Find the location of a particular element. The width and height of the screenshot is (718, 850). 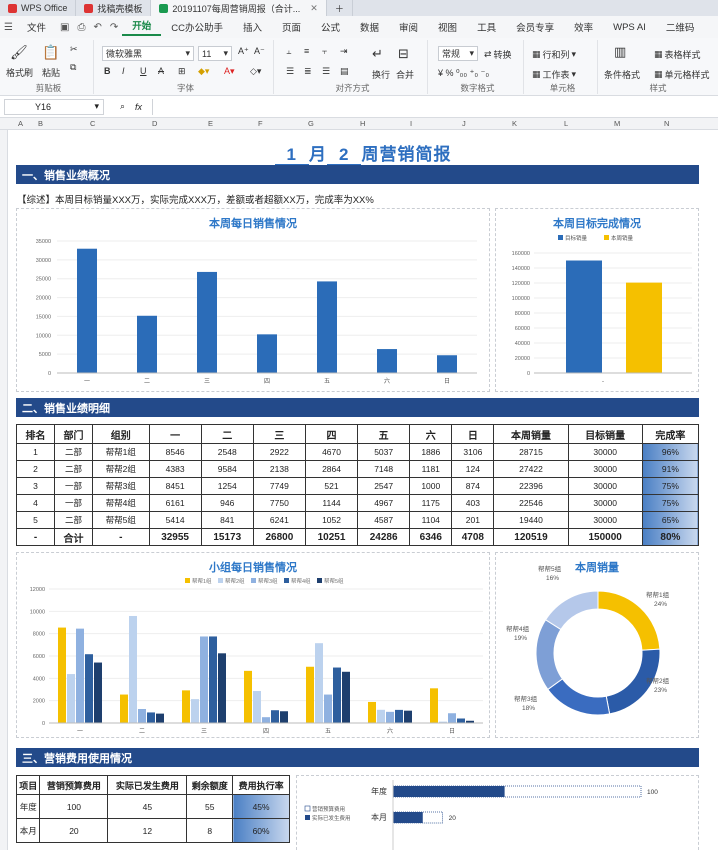

merge-icon: ⊟ is located at coordinates (403, 54).